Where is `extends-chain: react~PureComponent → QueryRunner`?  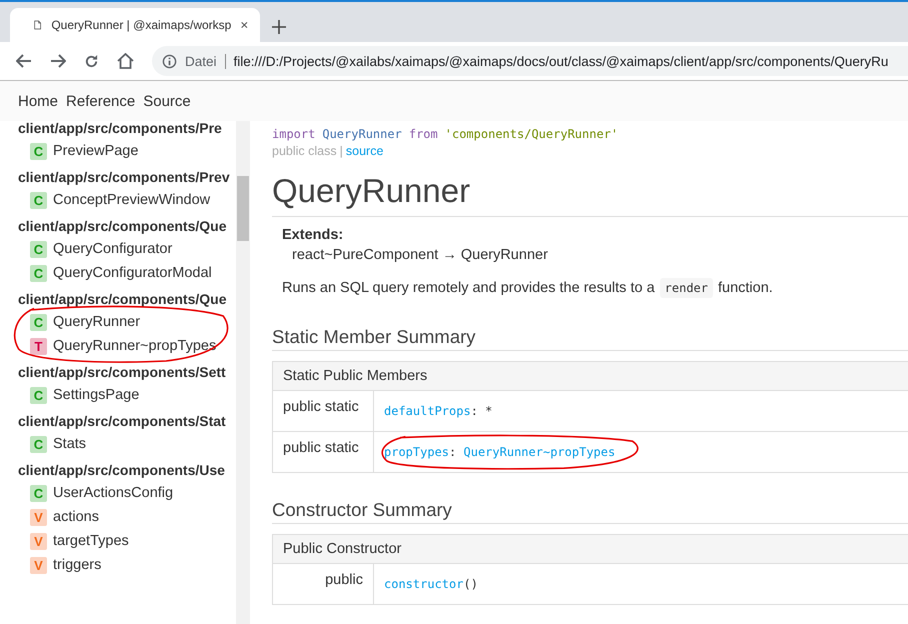
extends-chain: react~PureComponent → QueryRunner is located at coordinates (420, 255).